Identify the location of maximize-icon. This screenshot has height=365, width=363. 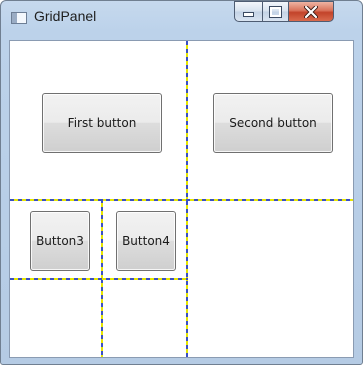
(275, 11).